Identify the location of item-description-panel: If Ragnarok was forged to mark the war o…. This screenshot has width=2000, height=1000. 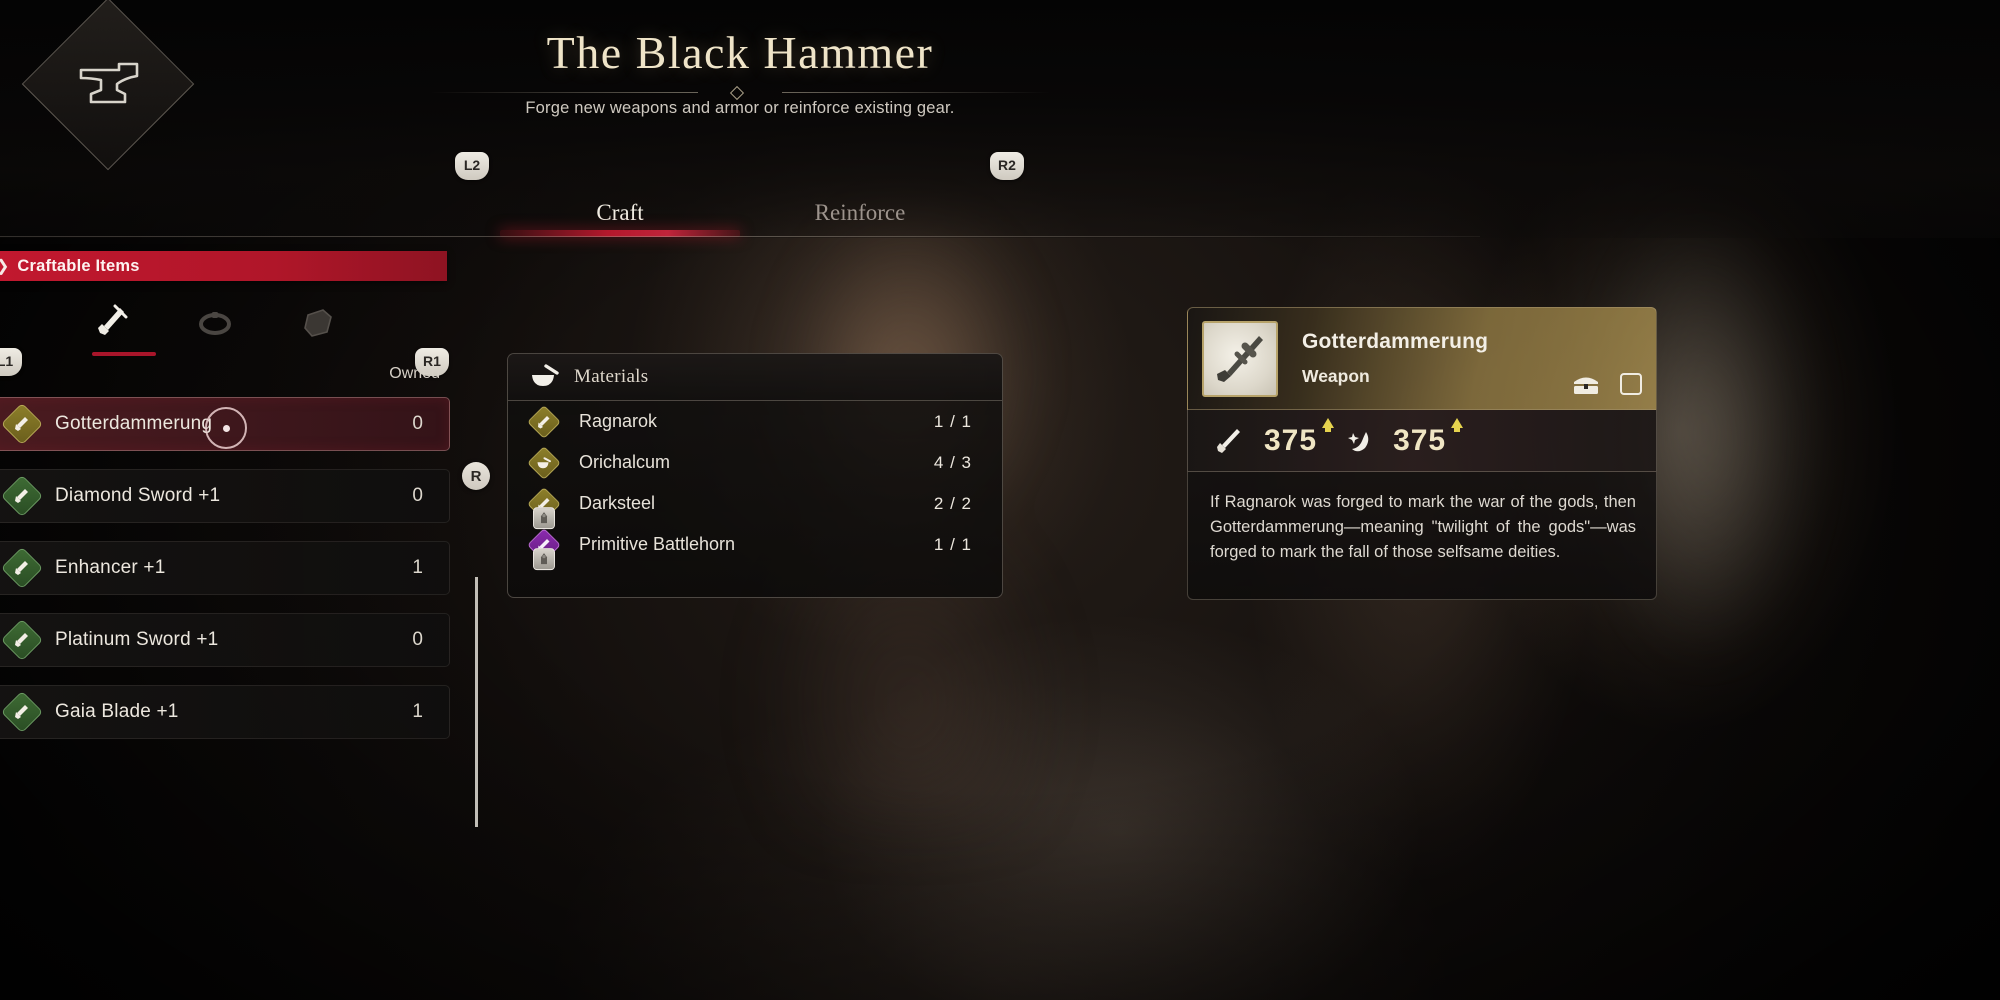
(1422, 536).